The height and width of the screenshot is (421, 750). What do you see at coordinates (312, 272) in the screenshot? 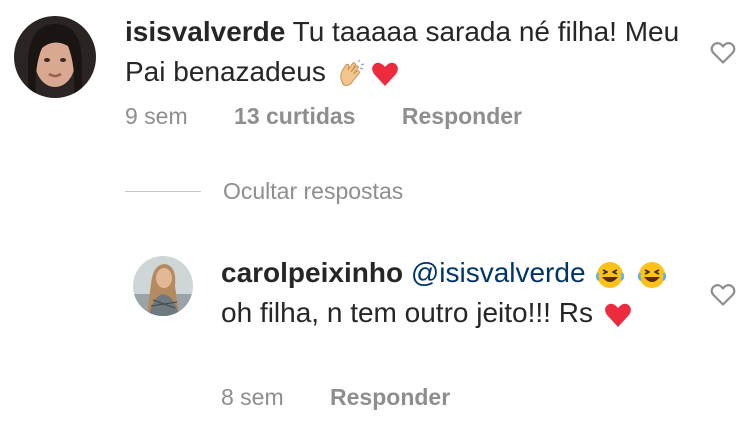
I see `reply-username: carolpeixinho` at bounding box center [312, 272].